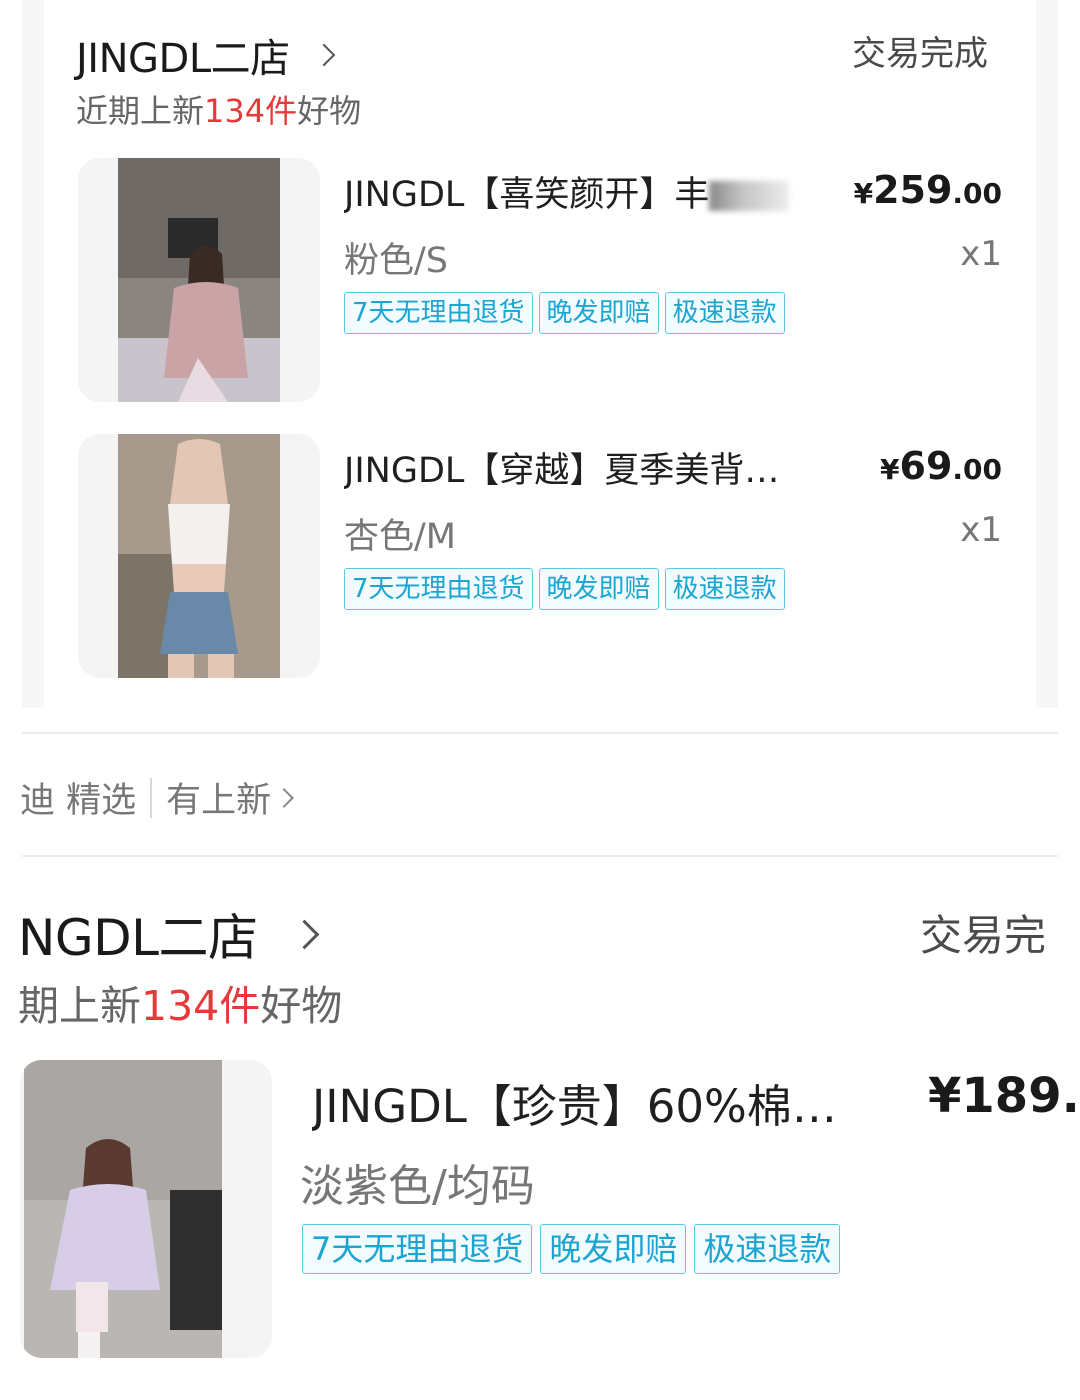 The image size is (1080, 1400). I want to click on order-status: 交易完, so click(983, 935).